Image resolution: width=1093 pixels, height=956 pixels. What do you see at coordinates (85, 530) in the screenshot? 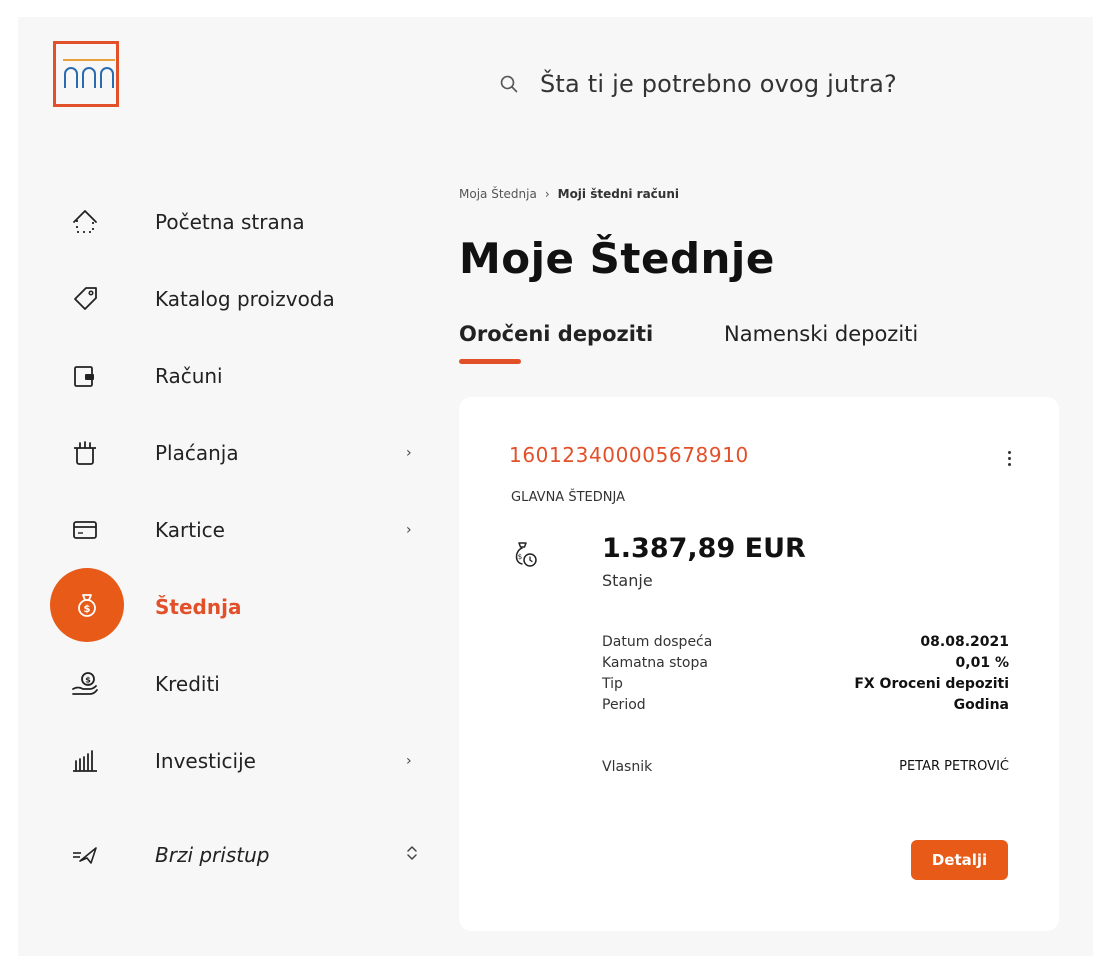
I see `card-icon` at bounding box center [85, 530].